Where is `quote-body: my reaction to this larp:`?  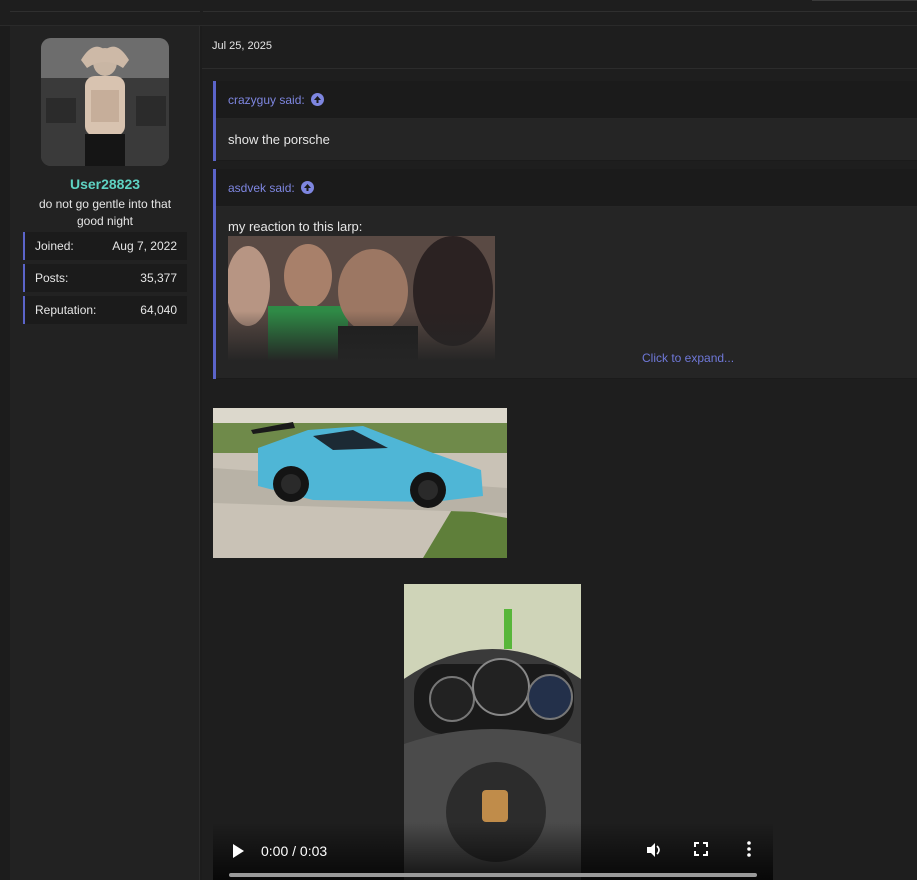 quote-body: my reaction to this larp: is located at coordinates (566, 292).